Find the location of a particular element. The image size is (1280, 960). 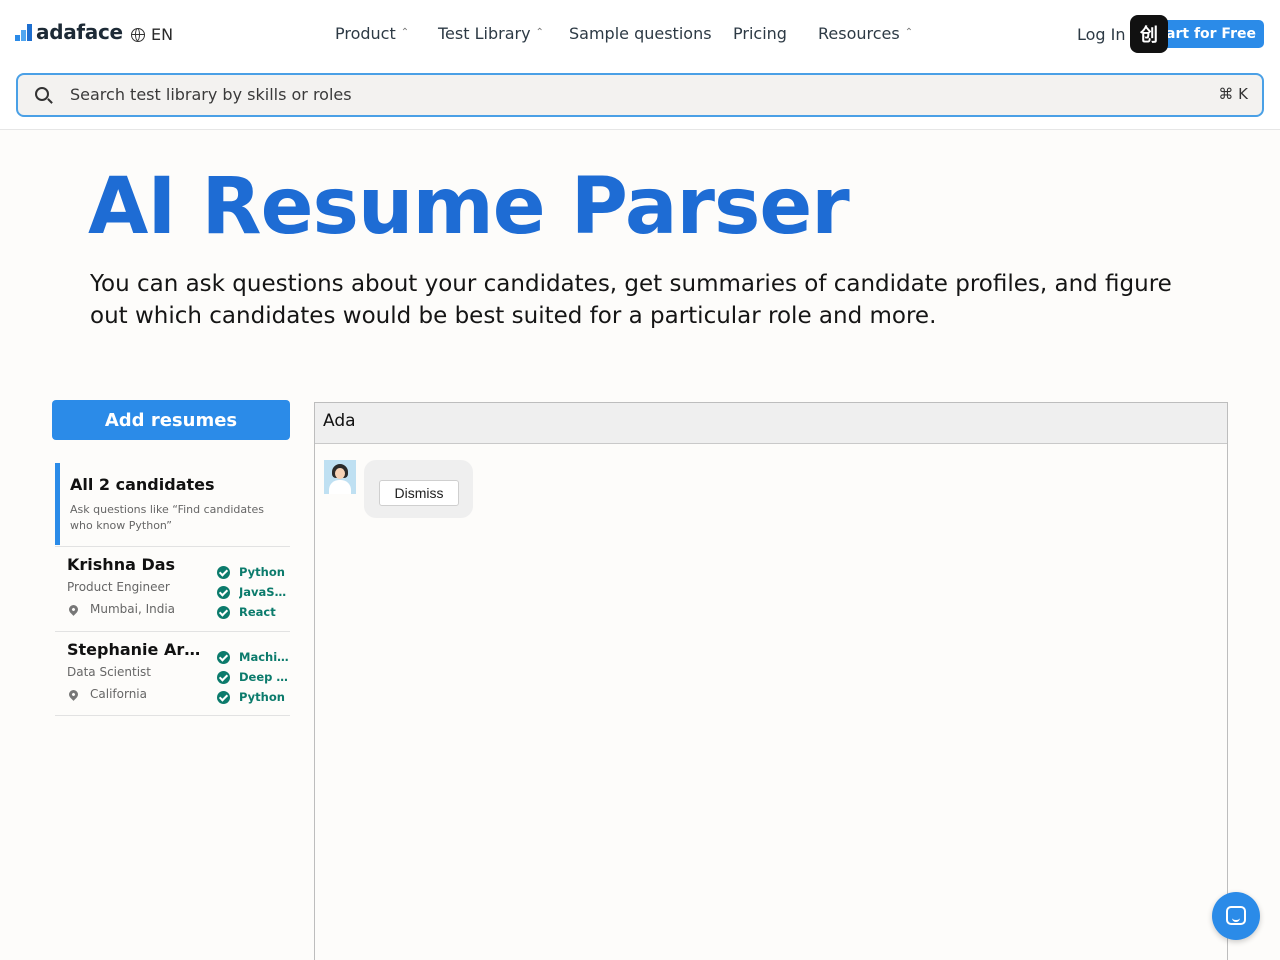

globe-icon is located at coordinates (138, 34).